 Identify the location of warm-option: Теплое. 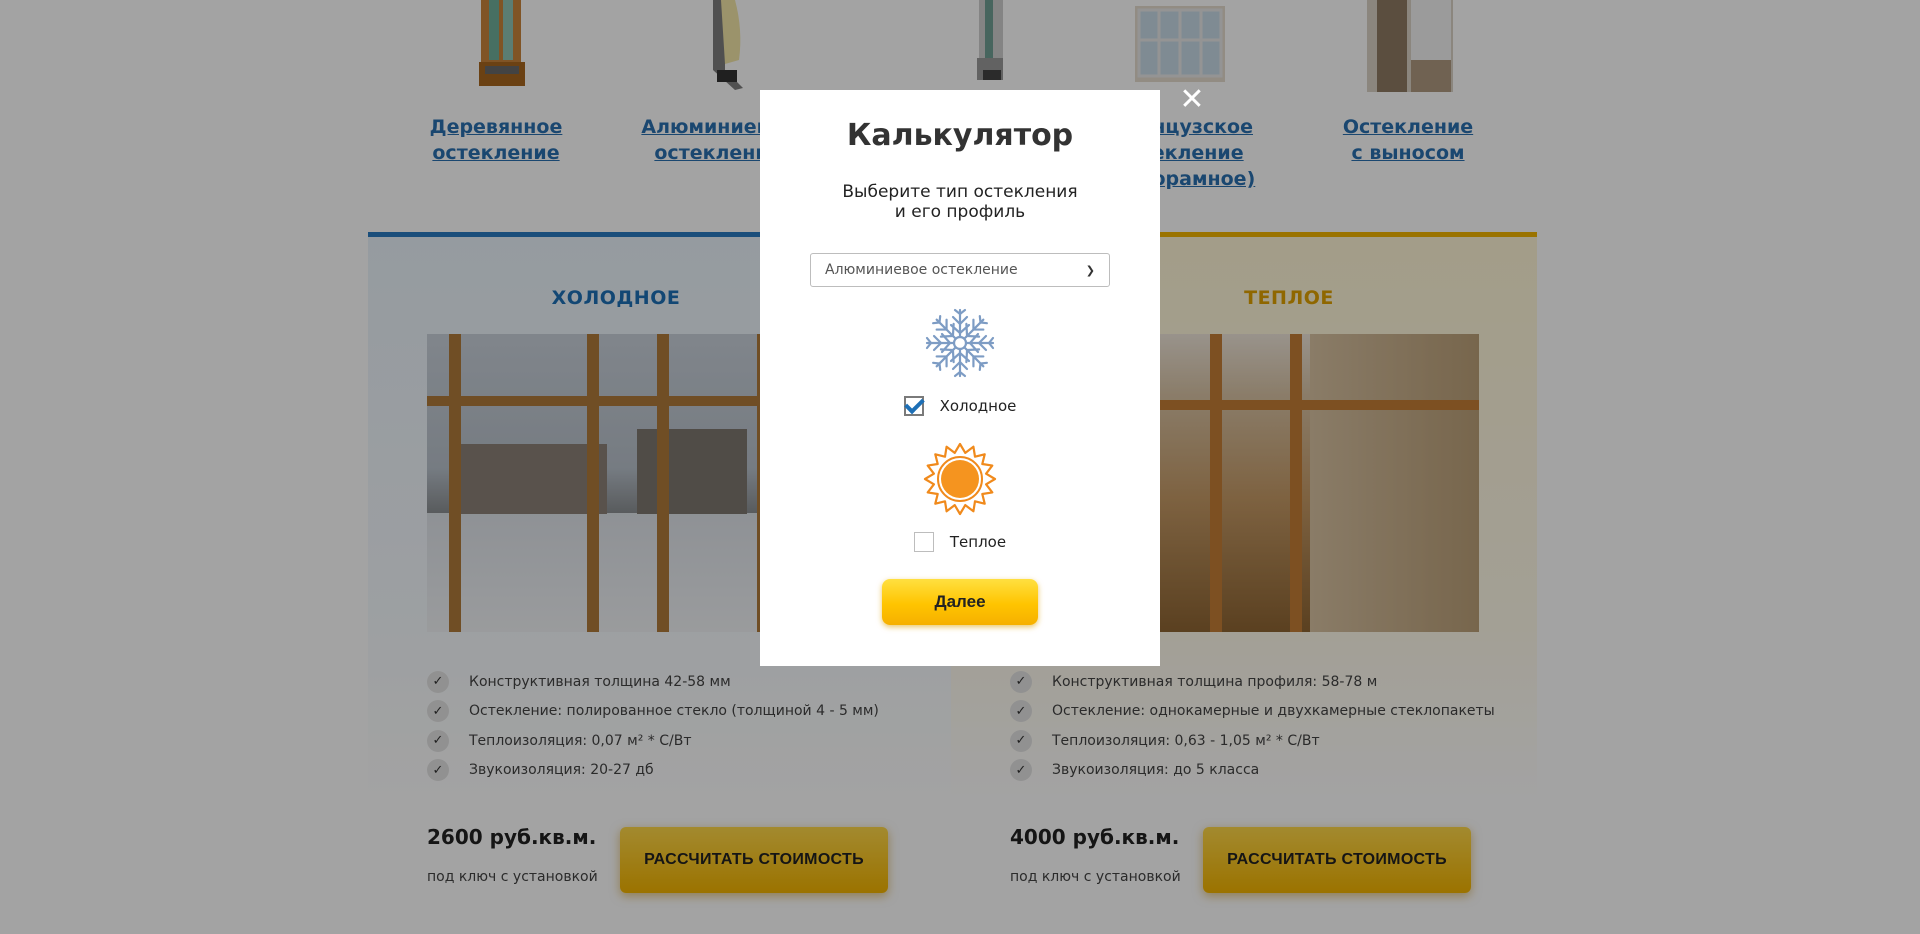
(960, 542).